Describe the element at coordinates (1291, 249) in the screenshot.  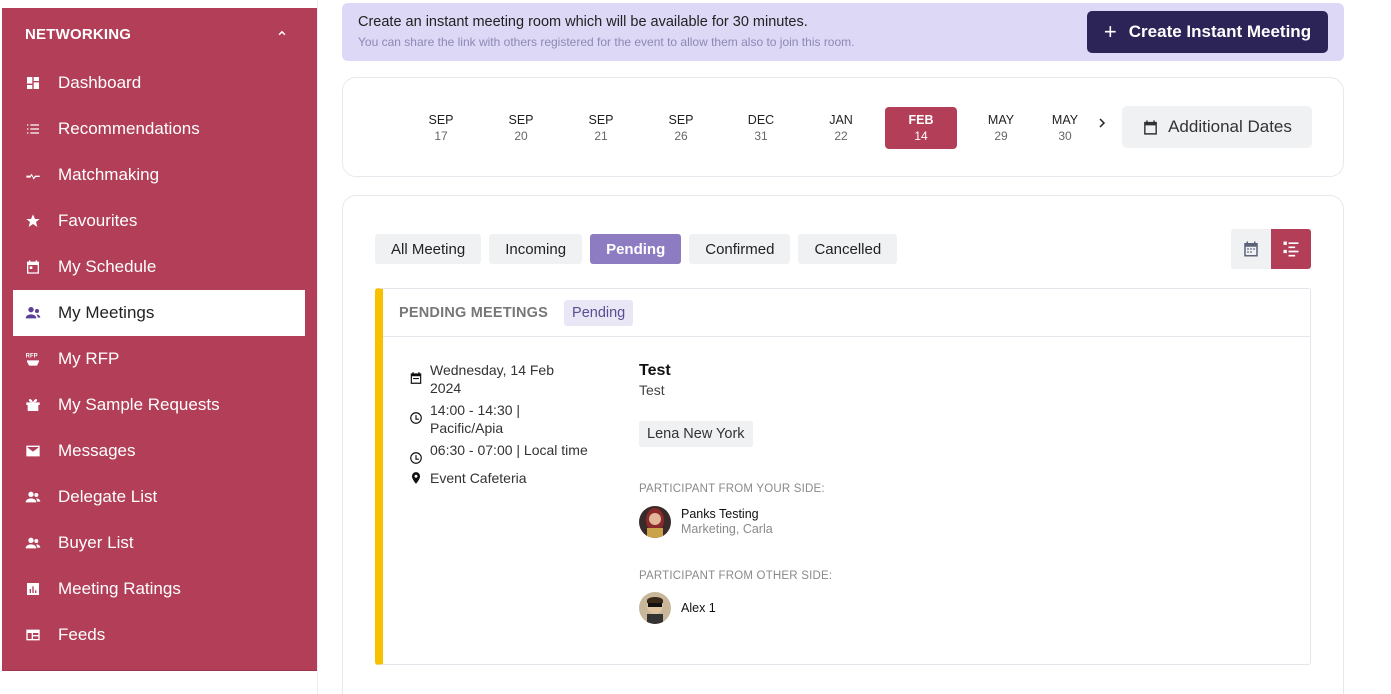
I see `list-view-button` at that location.